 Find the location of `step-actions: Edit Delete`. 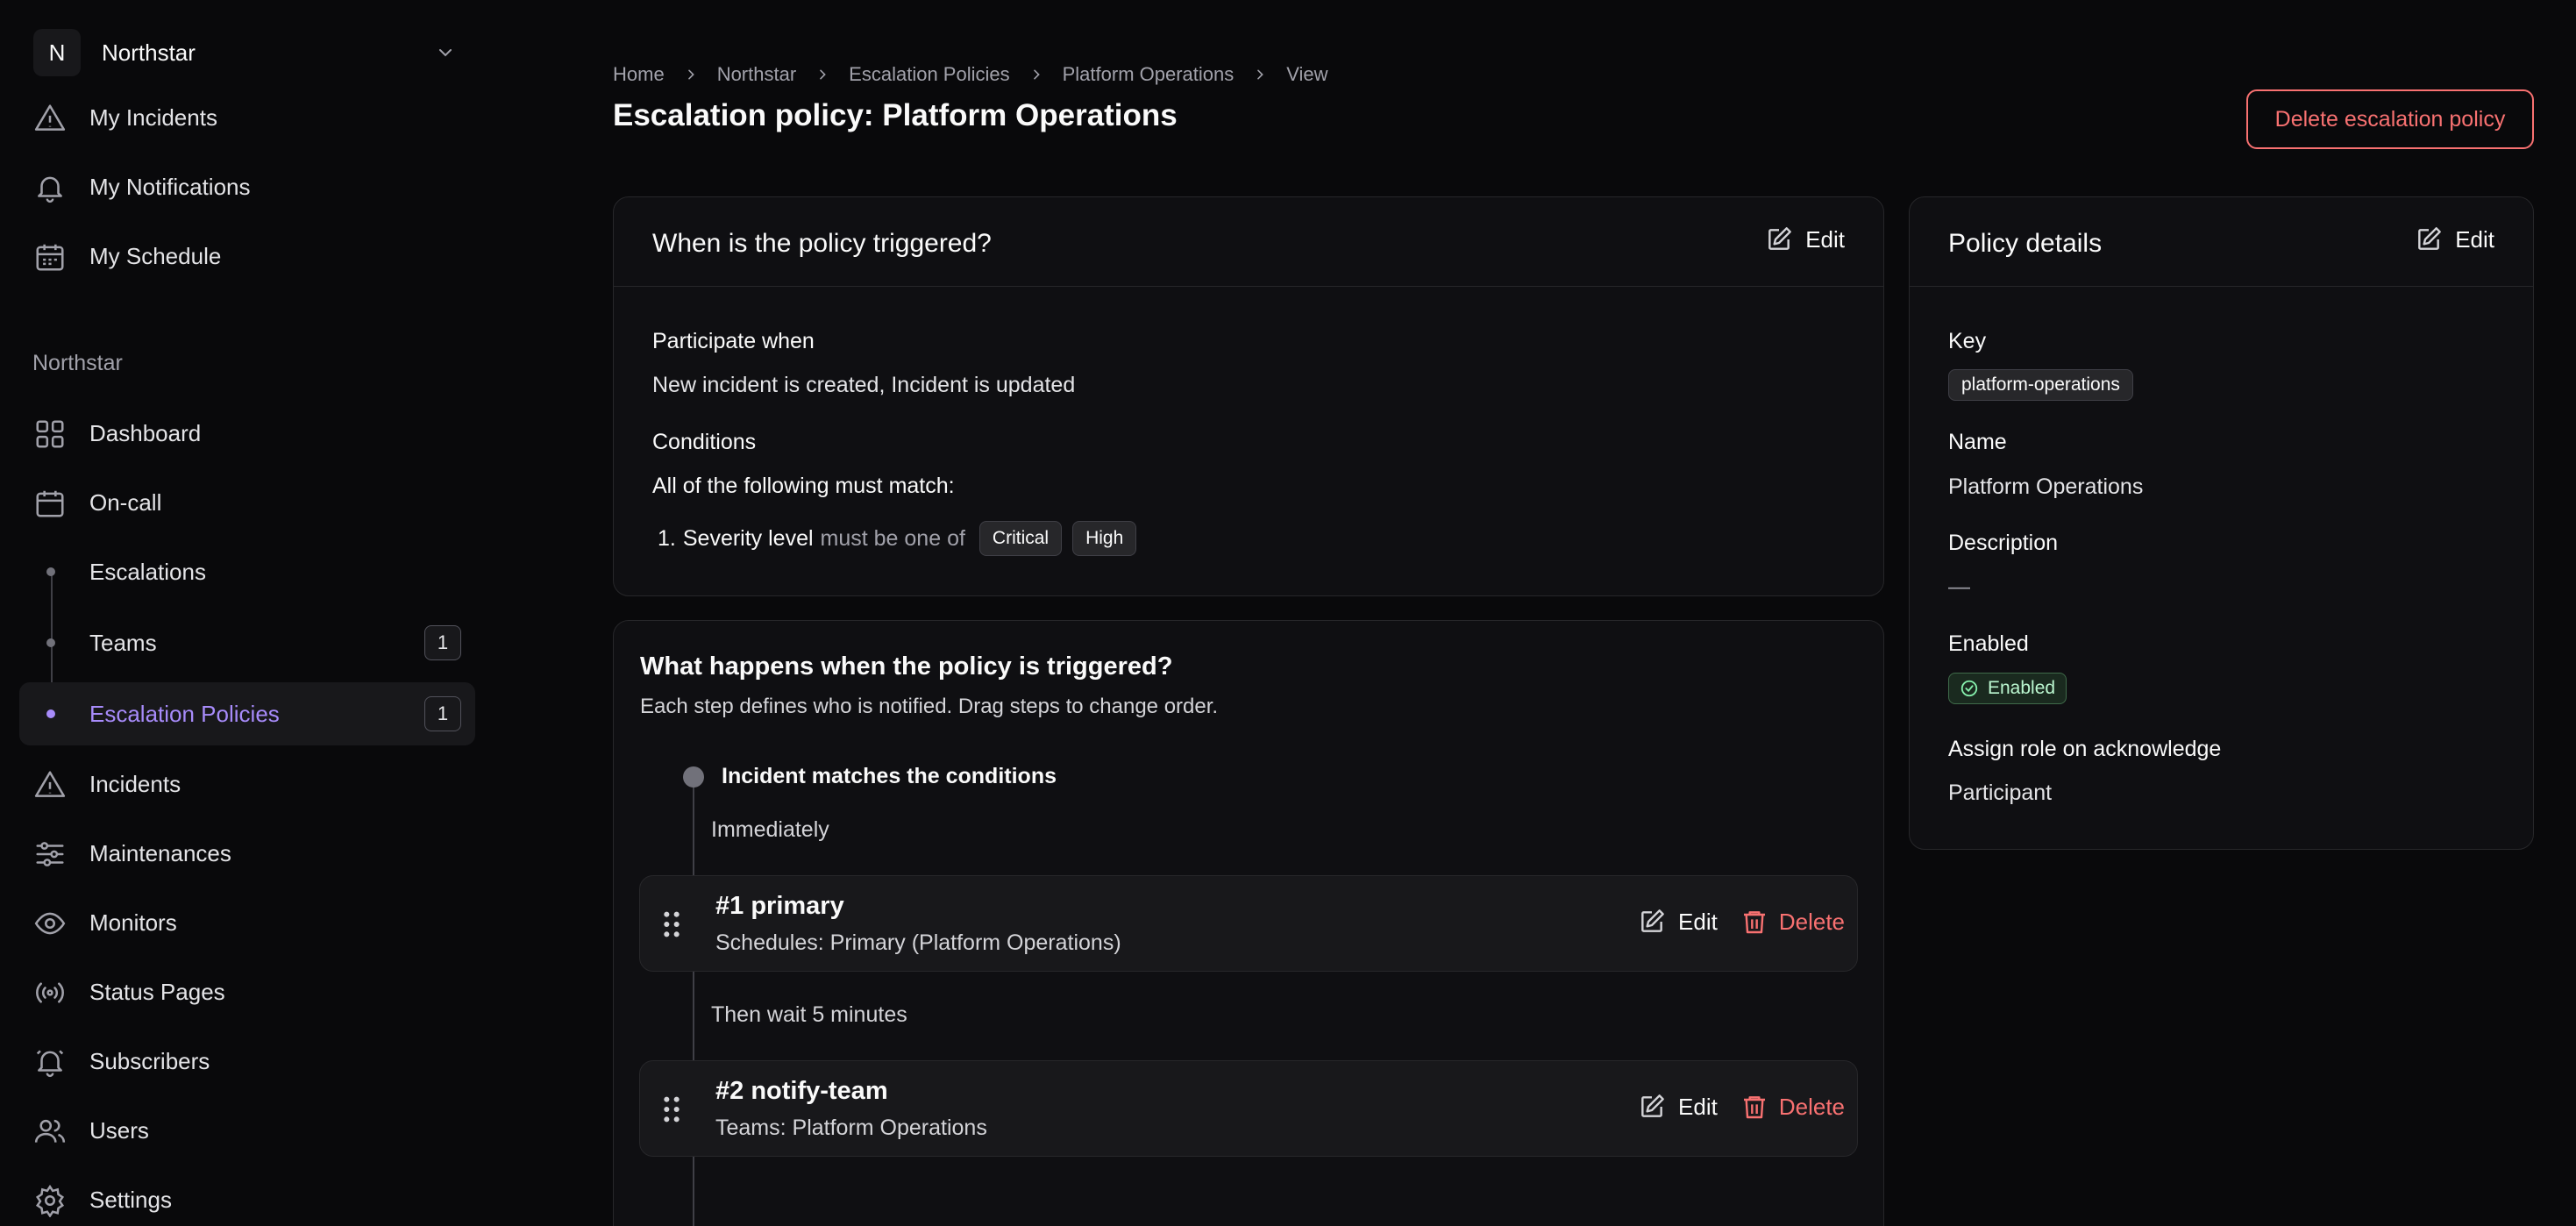

step-actions: Edit Delete is located at coordinates (1741, 1107).